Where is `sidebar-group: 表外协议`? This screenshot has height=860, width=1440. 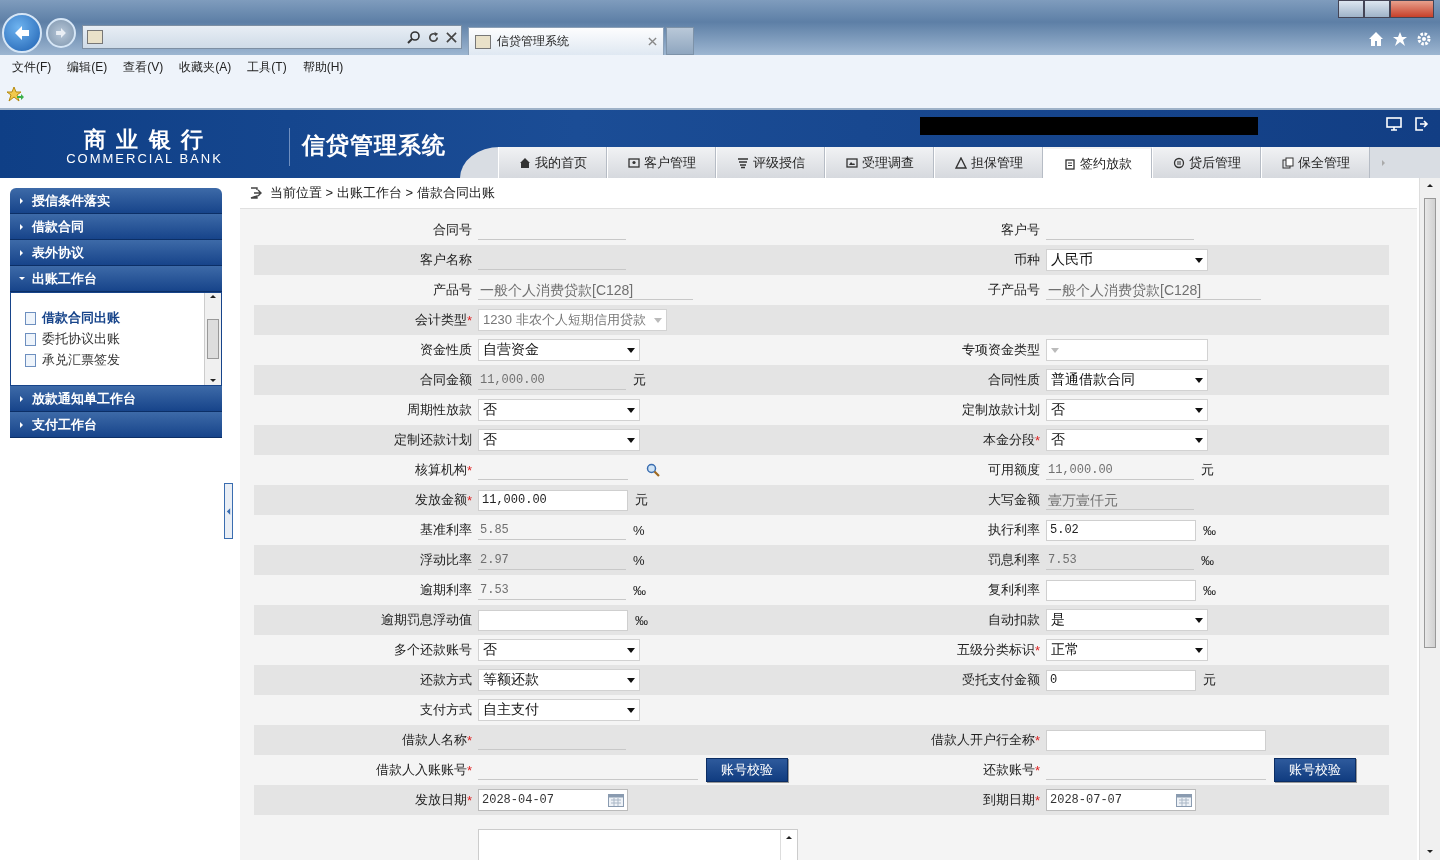
sidebar-group: 表外协议 is located at coordinates (116, 253).